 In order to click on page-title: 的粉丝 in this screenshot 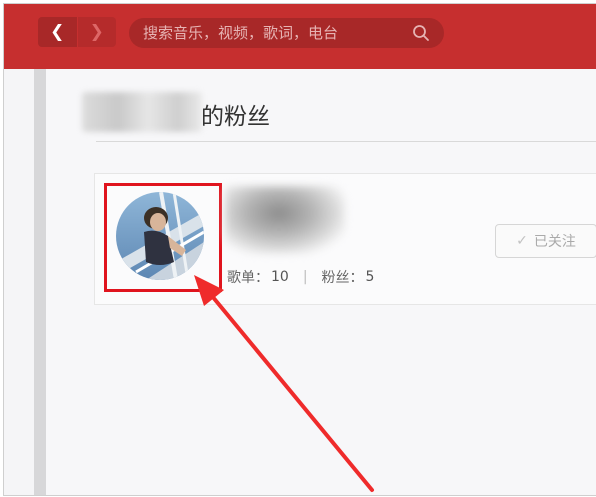, I will do `click(235, 117)`.